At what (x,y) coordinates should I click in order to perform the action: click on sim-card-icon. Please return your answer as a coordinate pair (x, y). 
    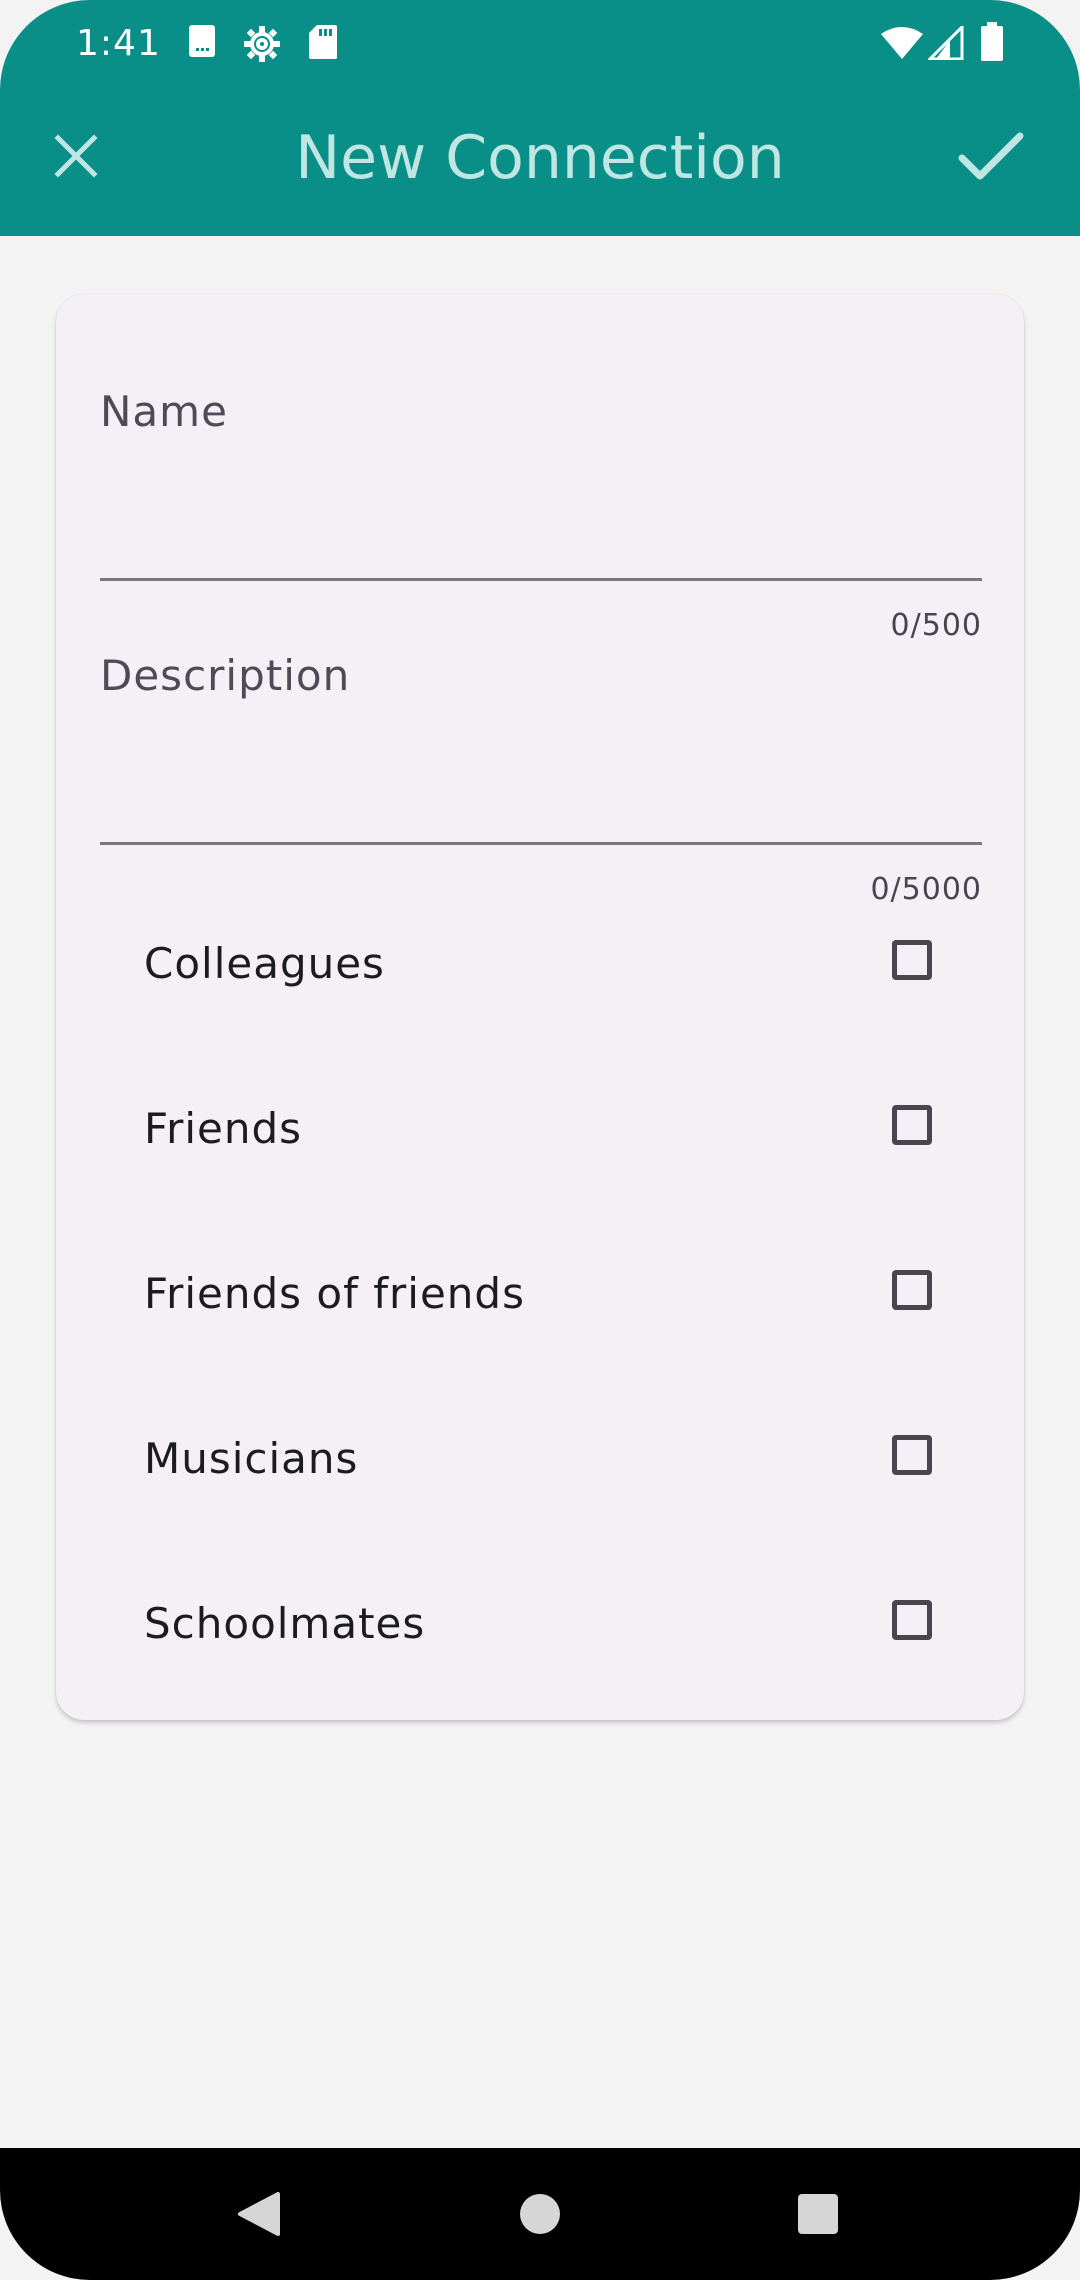
    Looking at the image, I should click on (202, 43).